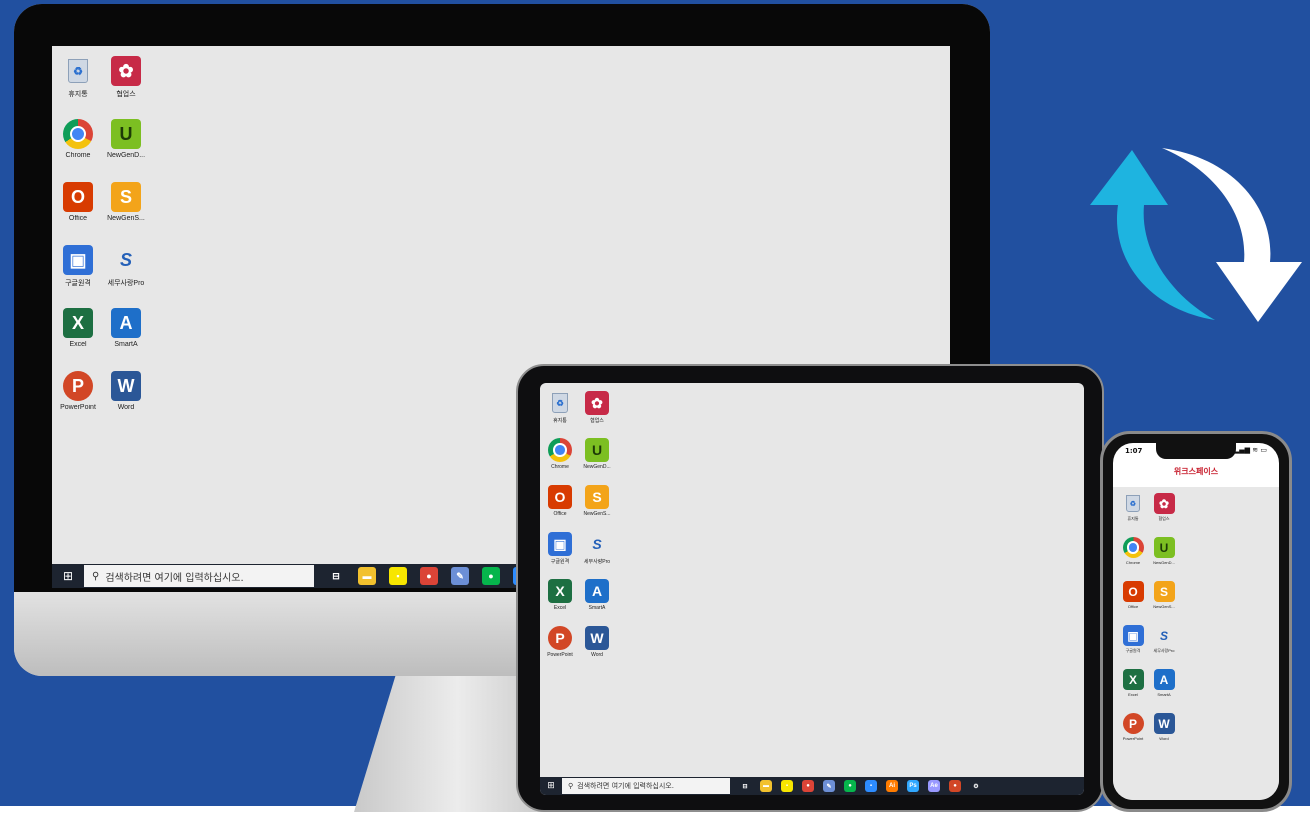  I want to click on search-icon: ⚲, so click(96, 576).